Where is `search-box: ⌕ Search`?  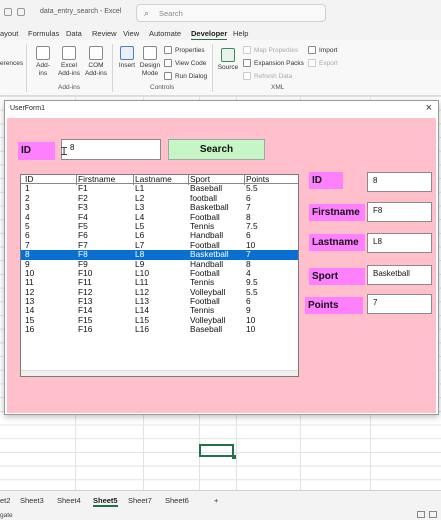 search-box: ⌕ Search is located at coordinates (231, 13).